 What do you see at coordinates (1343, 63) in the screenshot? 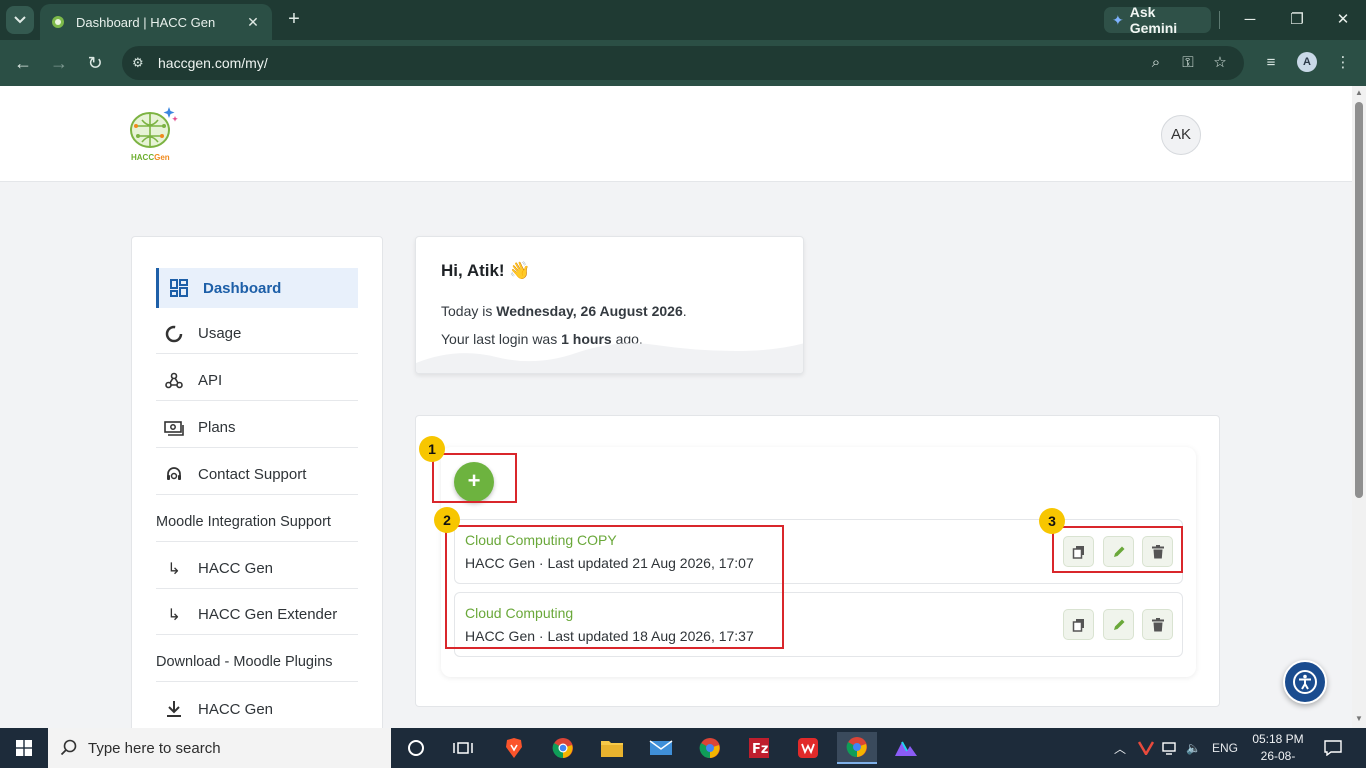
I see `more-menu-icon: ⋮` at bounding box center [1343, 63].